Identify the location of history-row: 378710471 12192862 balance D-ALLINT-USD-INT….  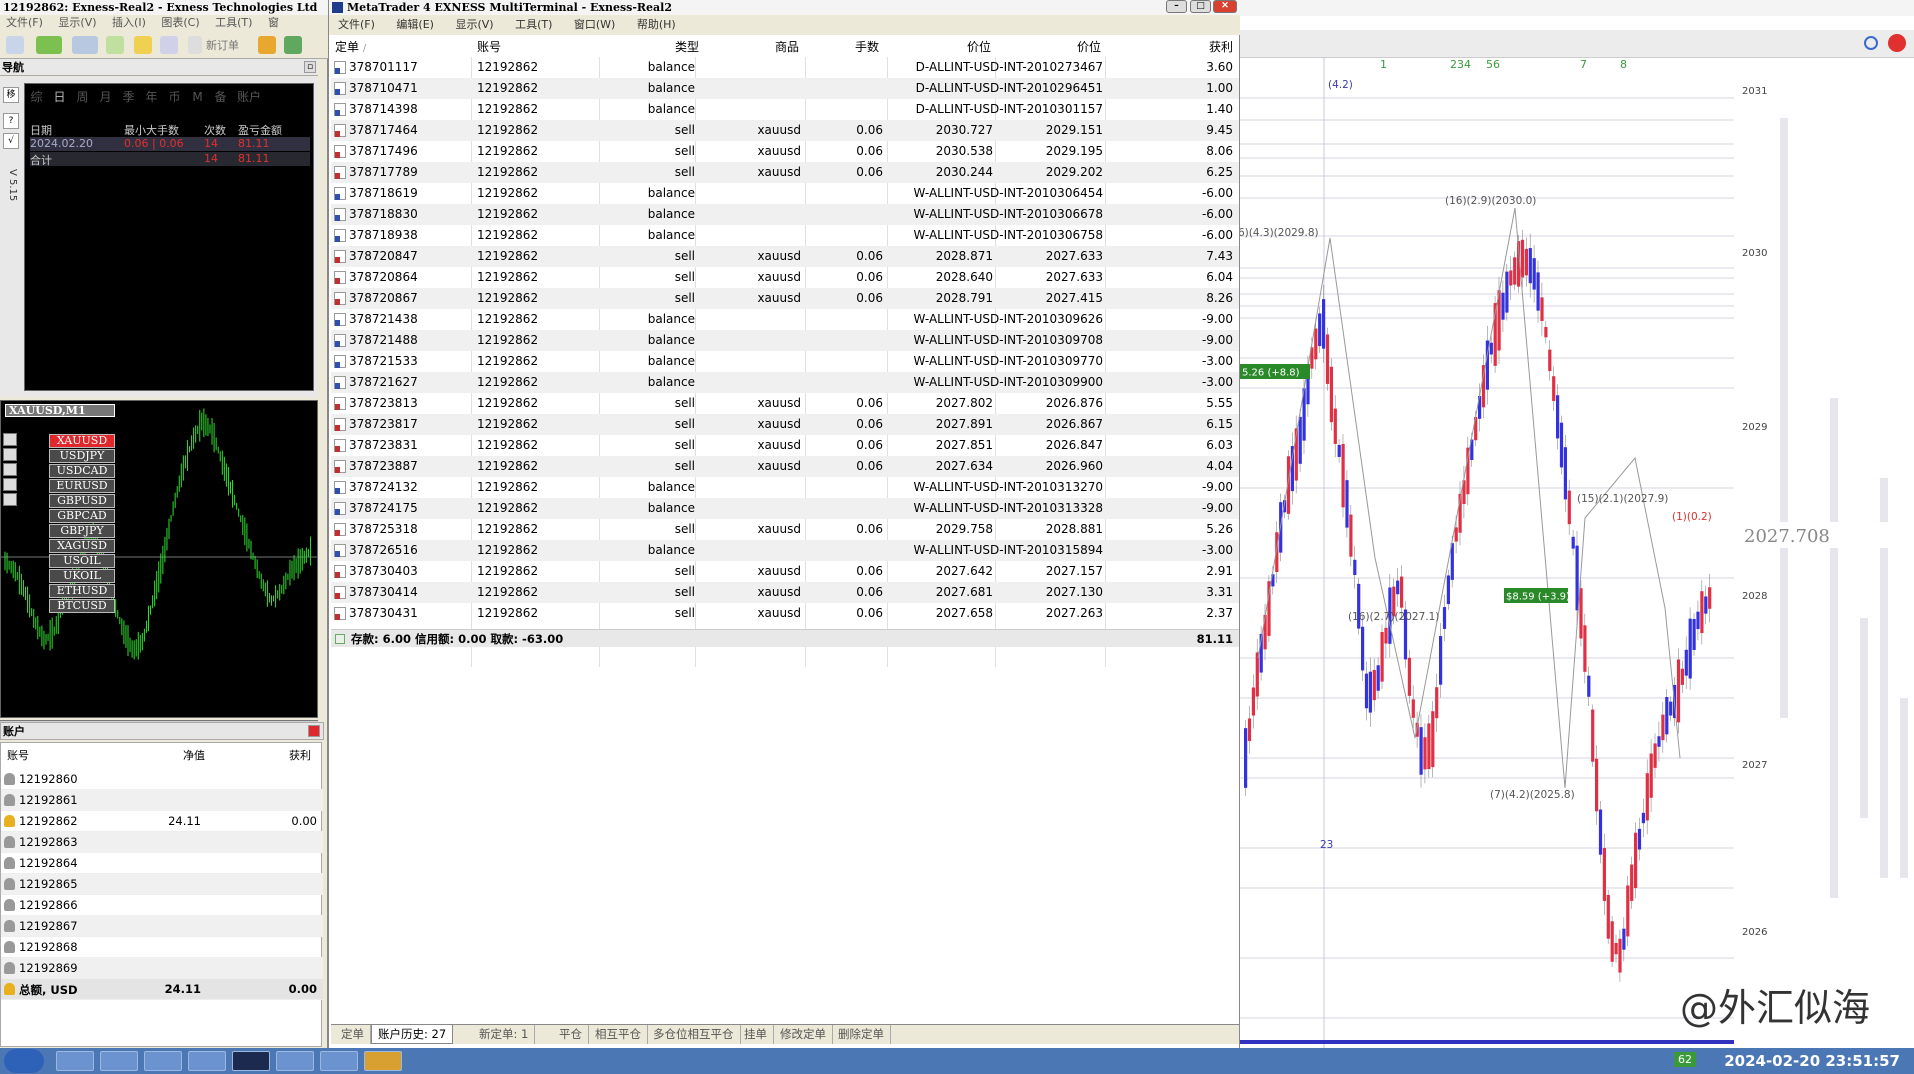
(785, 88).